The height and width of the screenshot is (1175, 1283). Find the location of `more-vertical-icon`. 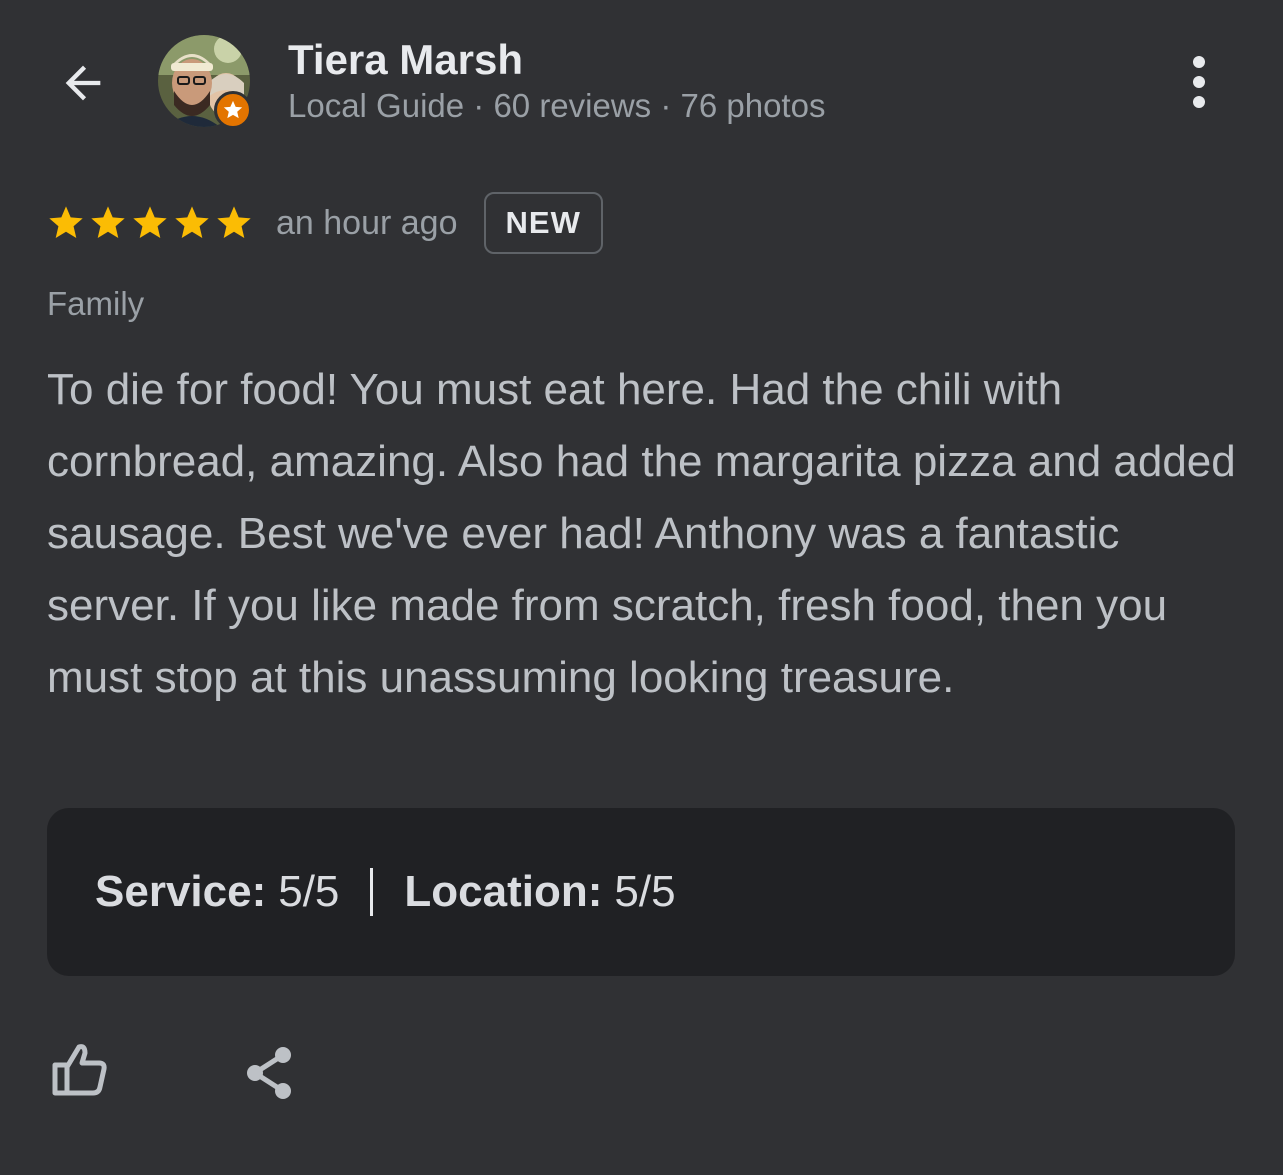

more-vertical-icon is located at coordinates (1199, 82).